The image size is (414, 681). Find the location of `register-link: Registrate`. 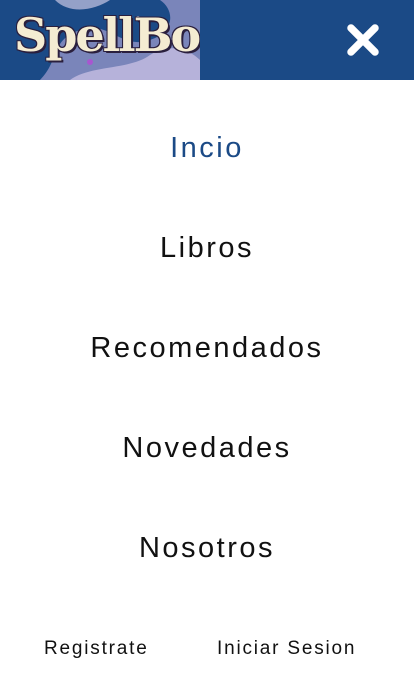

register-link: Registrate is located at coordinates (96, 649).